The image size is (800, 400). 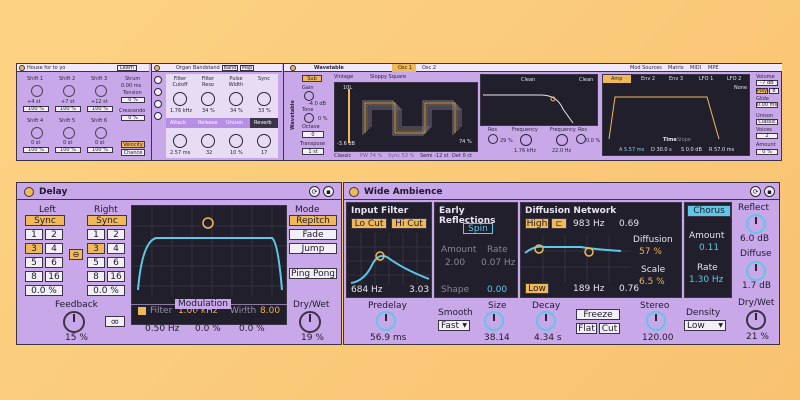 I want to click on left-div-3: 3, so click(x=34, y=248).